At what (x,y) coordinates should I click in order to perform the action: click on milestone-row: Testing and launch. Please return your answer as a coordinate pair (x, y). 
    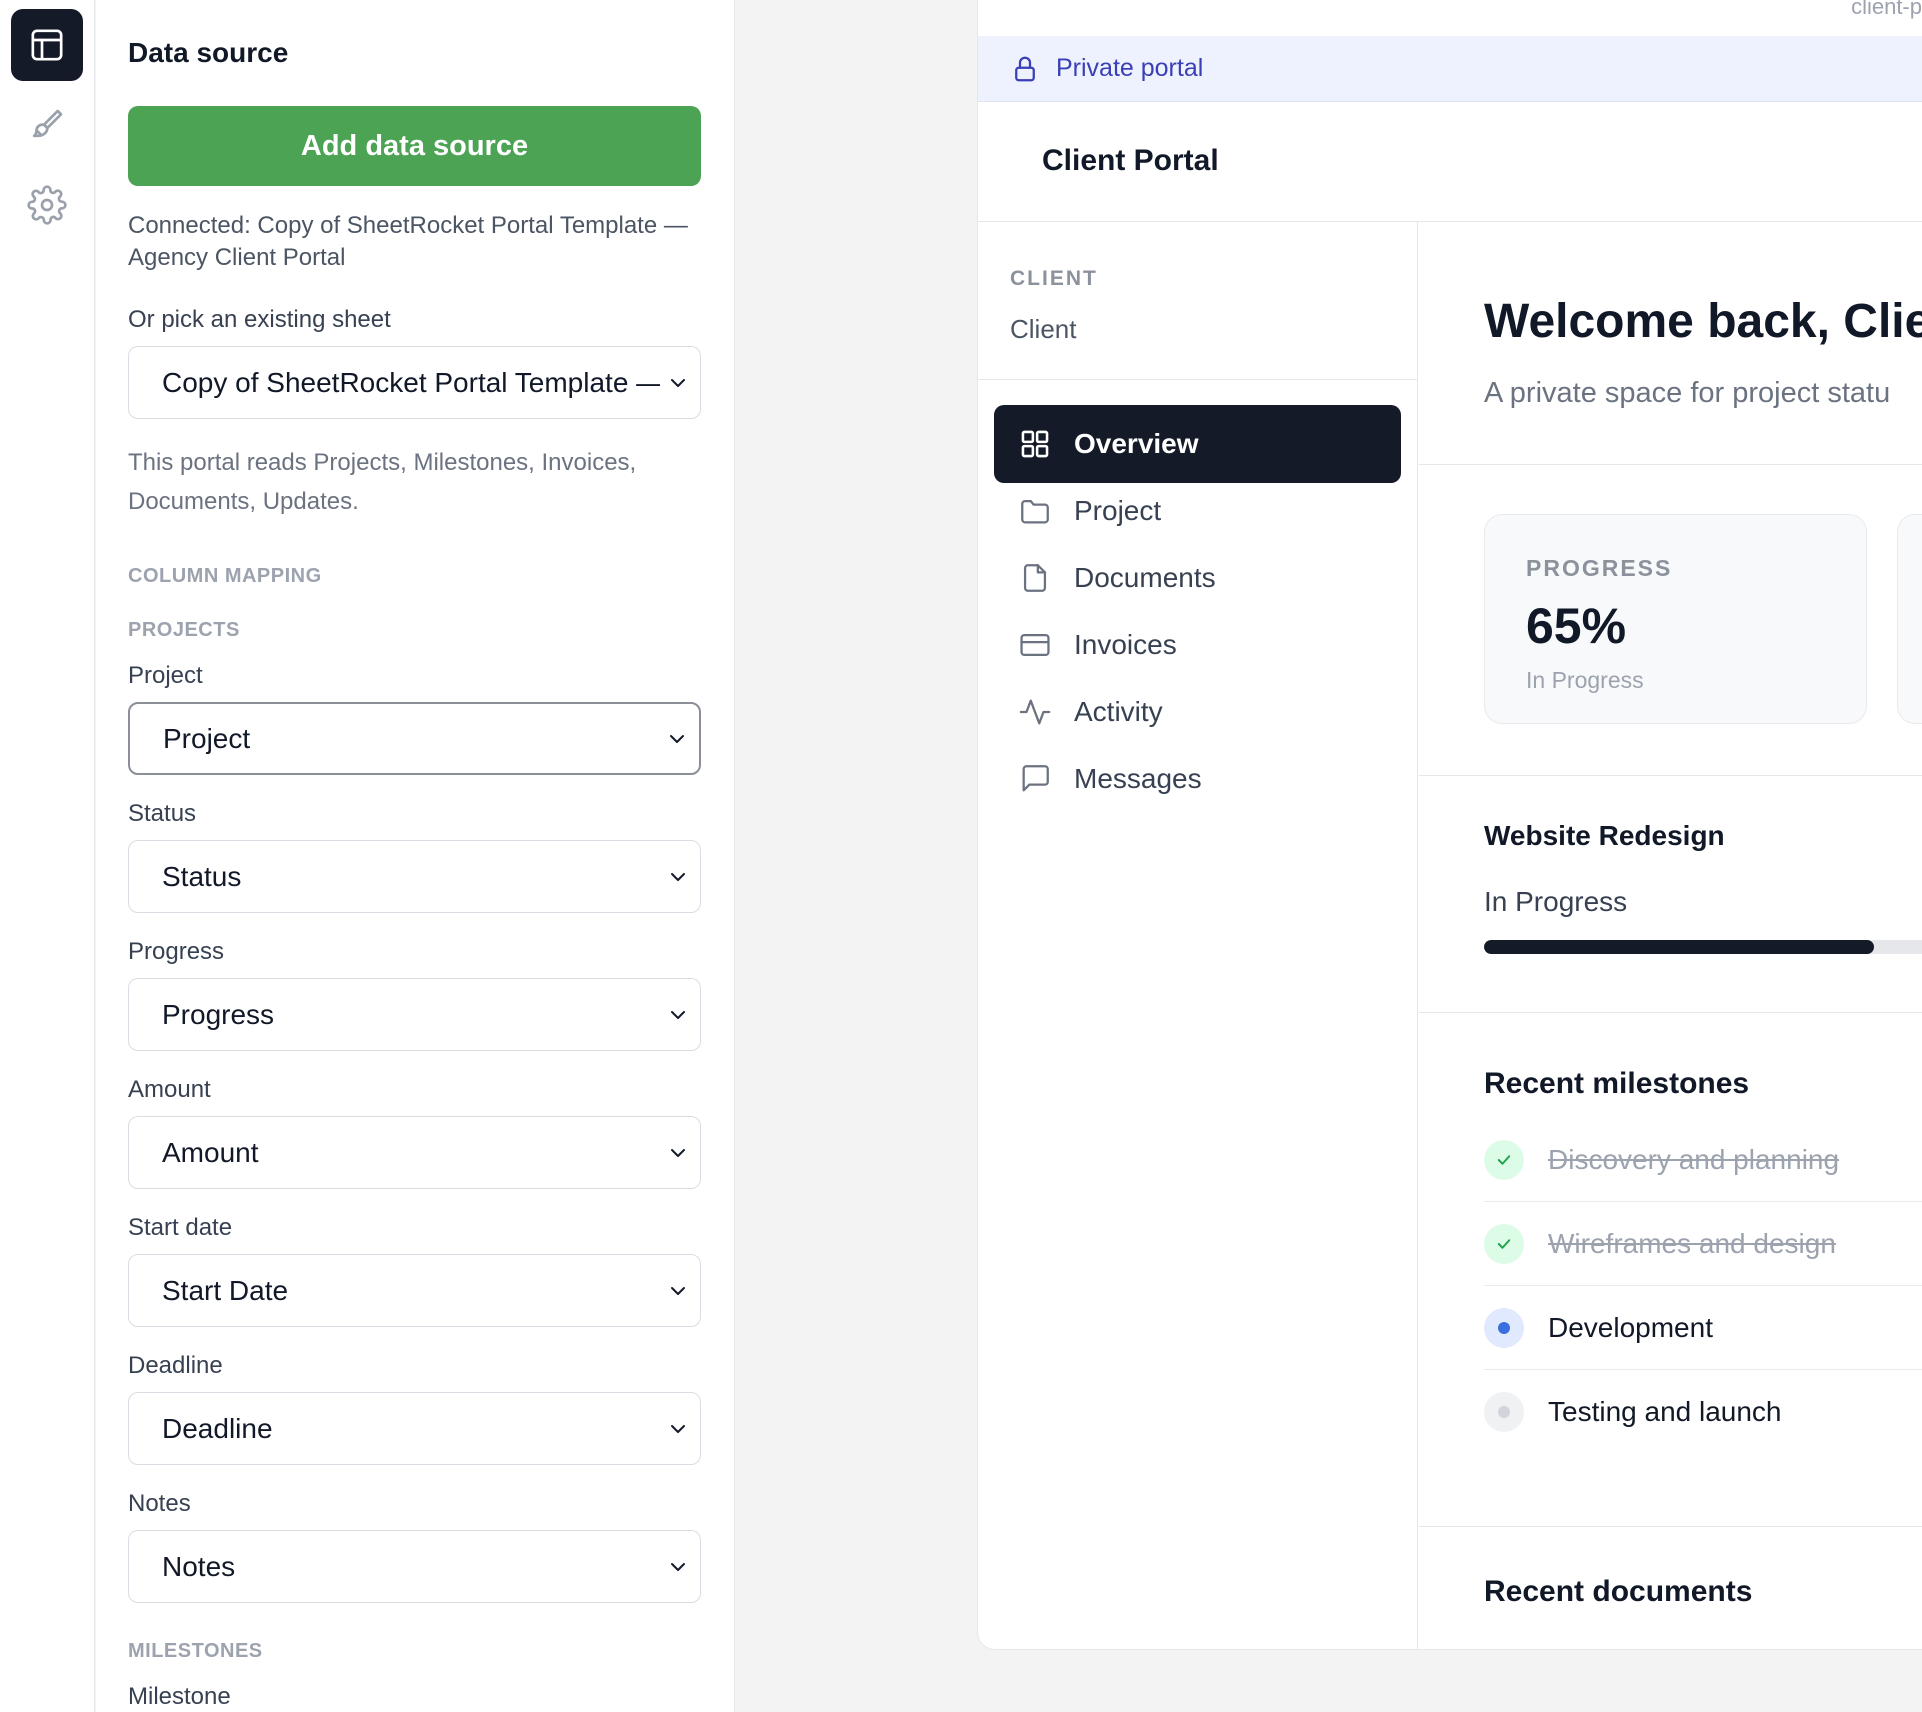
    Looking at the image, I should click on (1703, 1412).